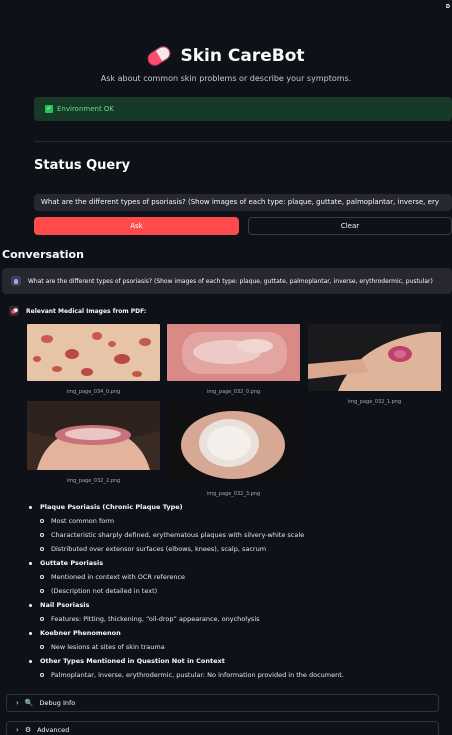 Image resolution: width=452 pixels, height=735 pixels. I want to click on list-subitem: New lesions at sites of skin trauma, so click(239, 647).